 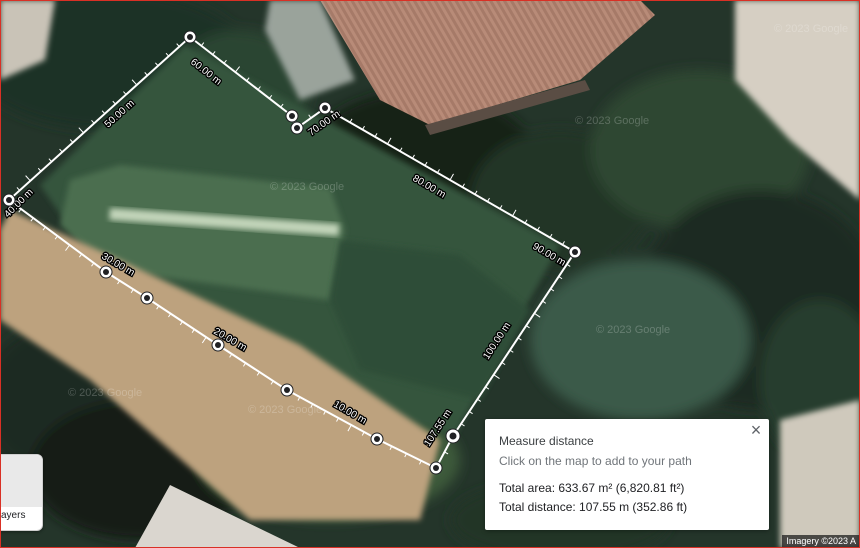 What do you see at coordinates (307, 187) in the screenshot?
I see `watermark-3: © 2023 Google` at bounding box center [307, 187].